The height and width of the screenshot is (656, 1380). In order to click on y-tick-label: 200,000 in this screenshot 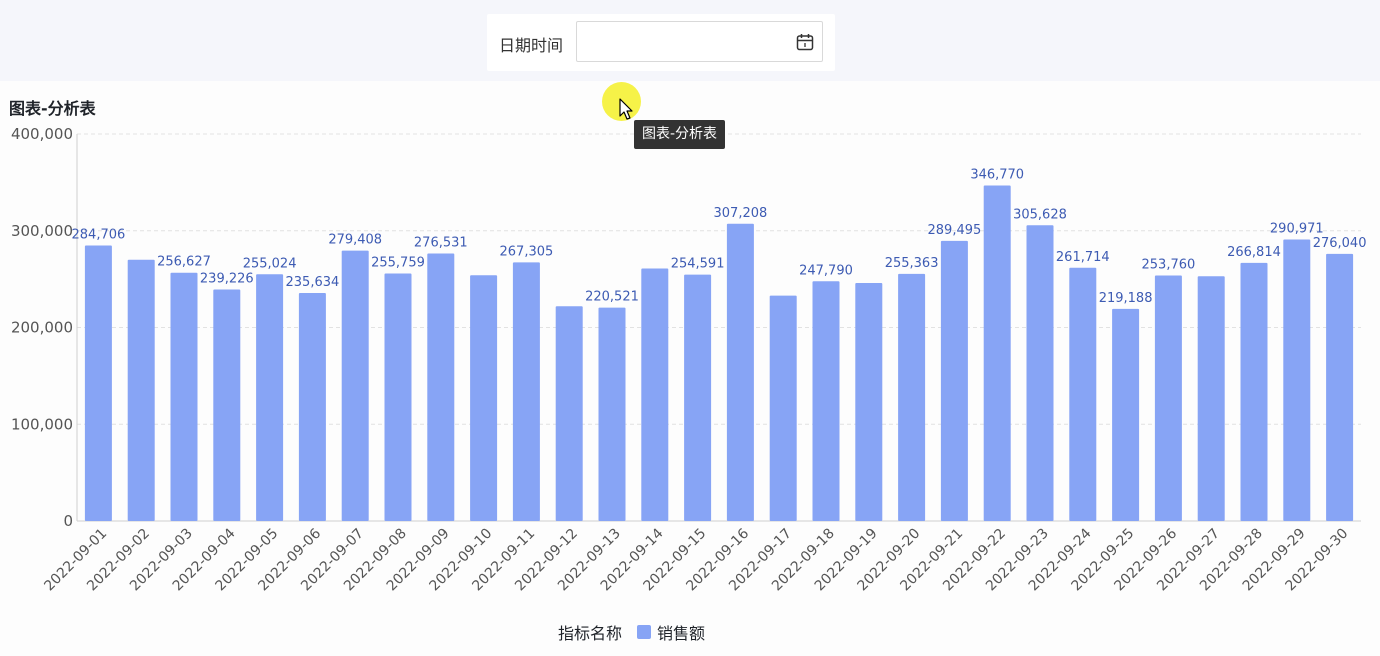, I will do `click(42, 328)`.